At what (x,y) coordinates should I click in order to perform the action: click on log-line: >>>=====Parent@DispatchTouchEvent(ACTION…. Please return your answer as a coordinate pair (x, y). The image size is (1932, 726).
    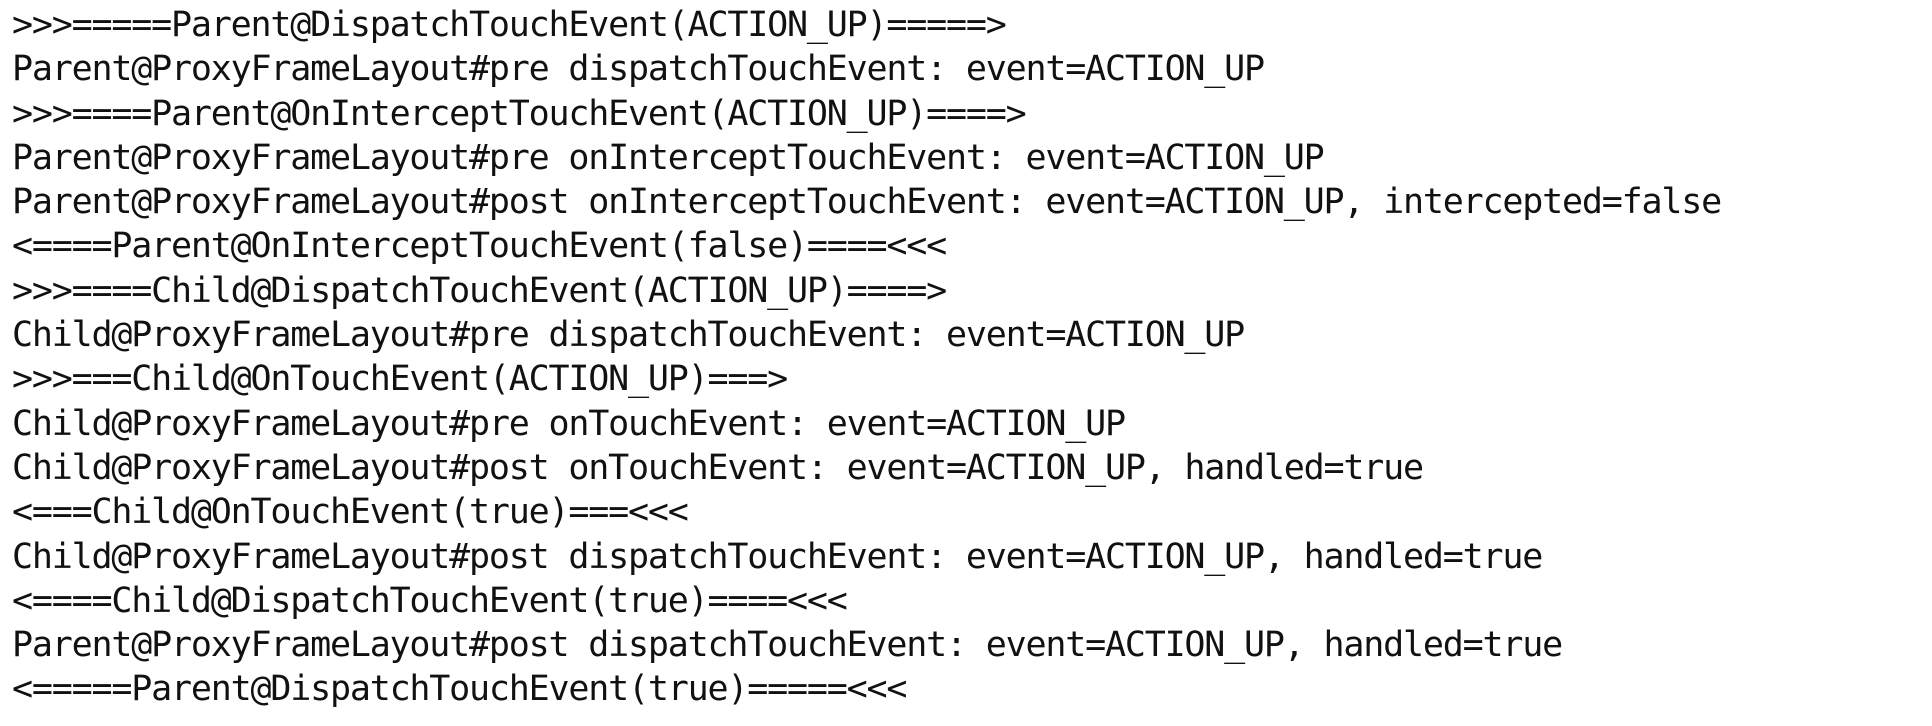
    Looking at the image, I should click on (509, 25).